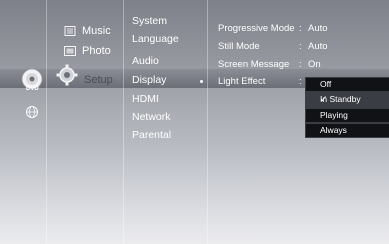  What do you see at coordinates (155, 39) in the screenshot?
I see `submenu-language: Language` at bounding box center [155, 39].